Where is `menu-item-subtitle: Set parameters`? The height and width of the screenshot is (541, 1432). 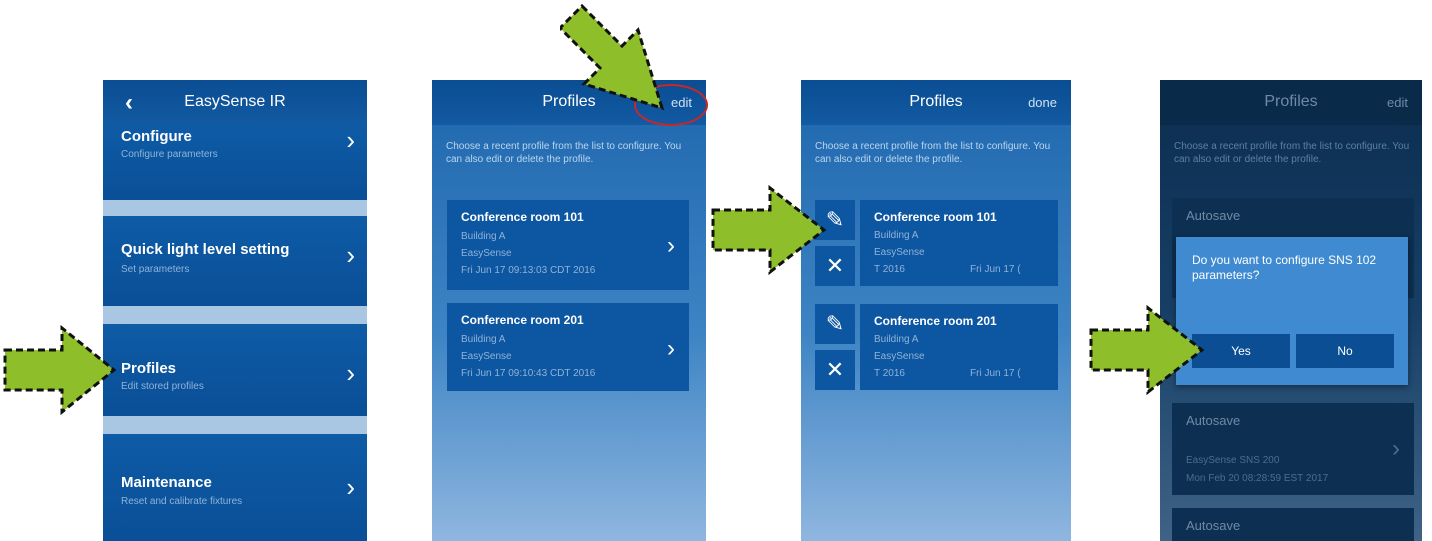
menu-item-subtitle: Set parameters is located at coordinates (155, 269).